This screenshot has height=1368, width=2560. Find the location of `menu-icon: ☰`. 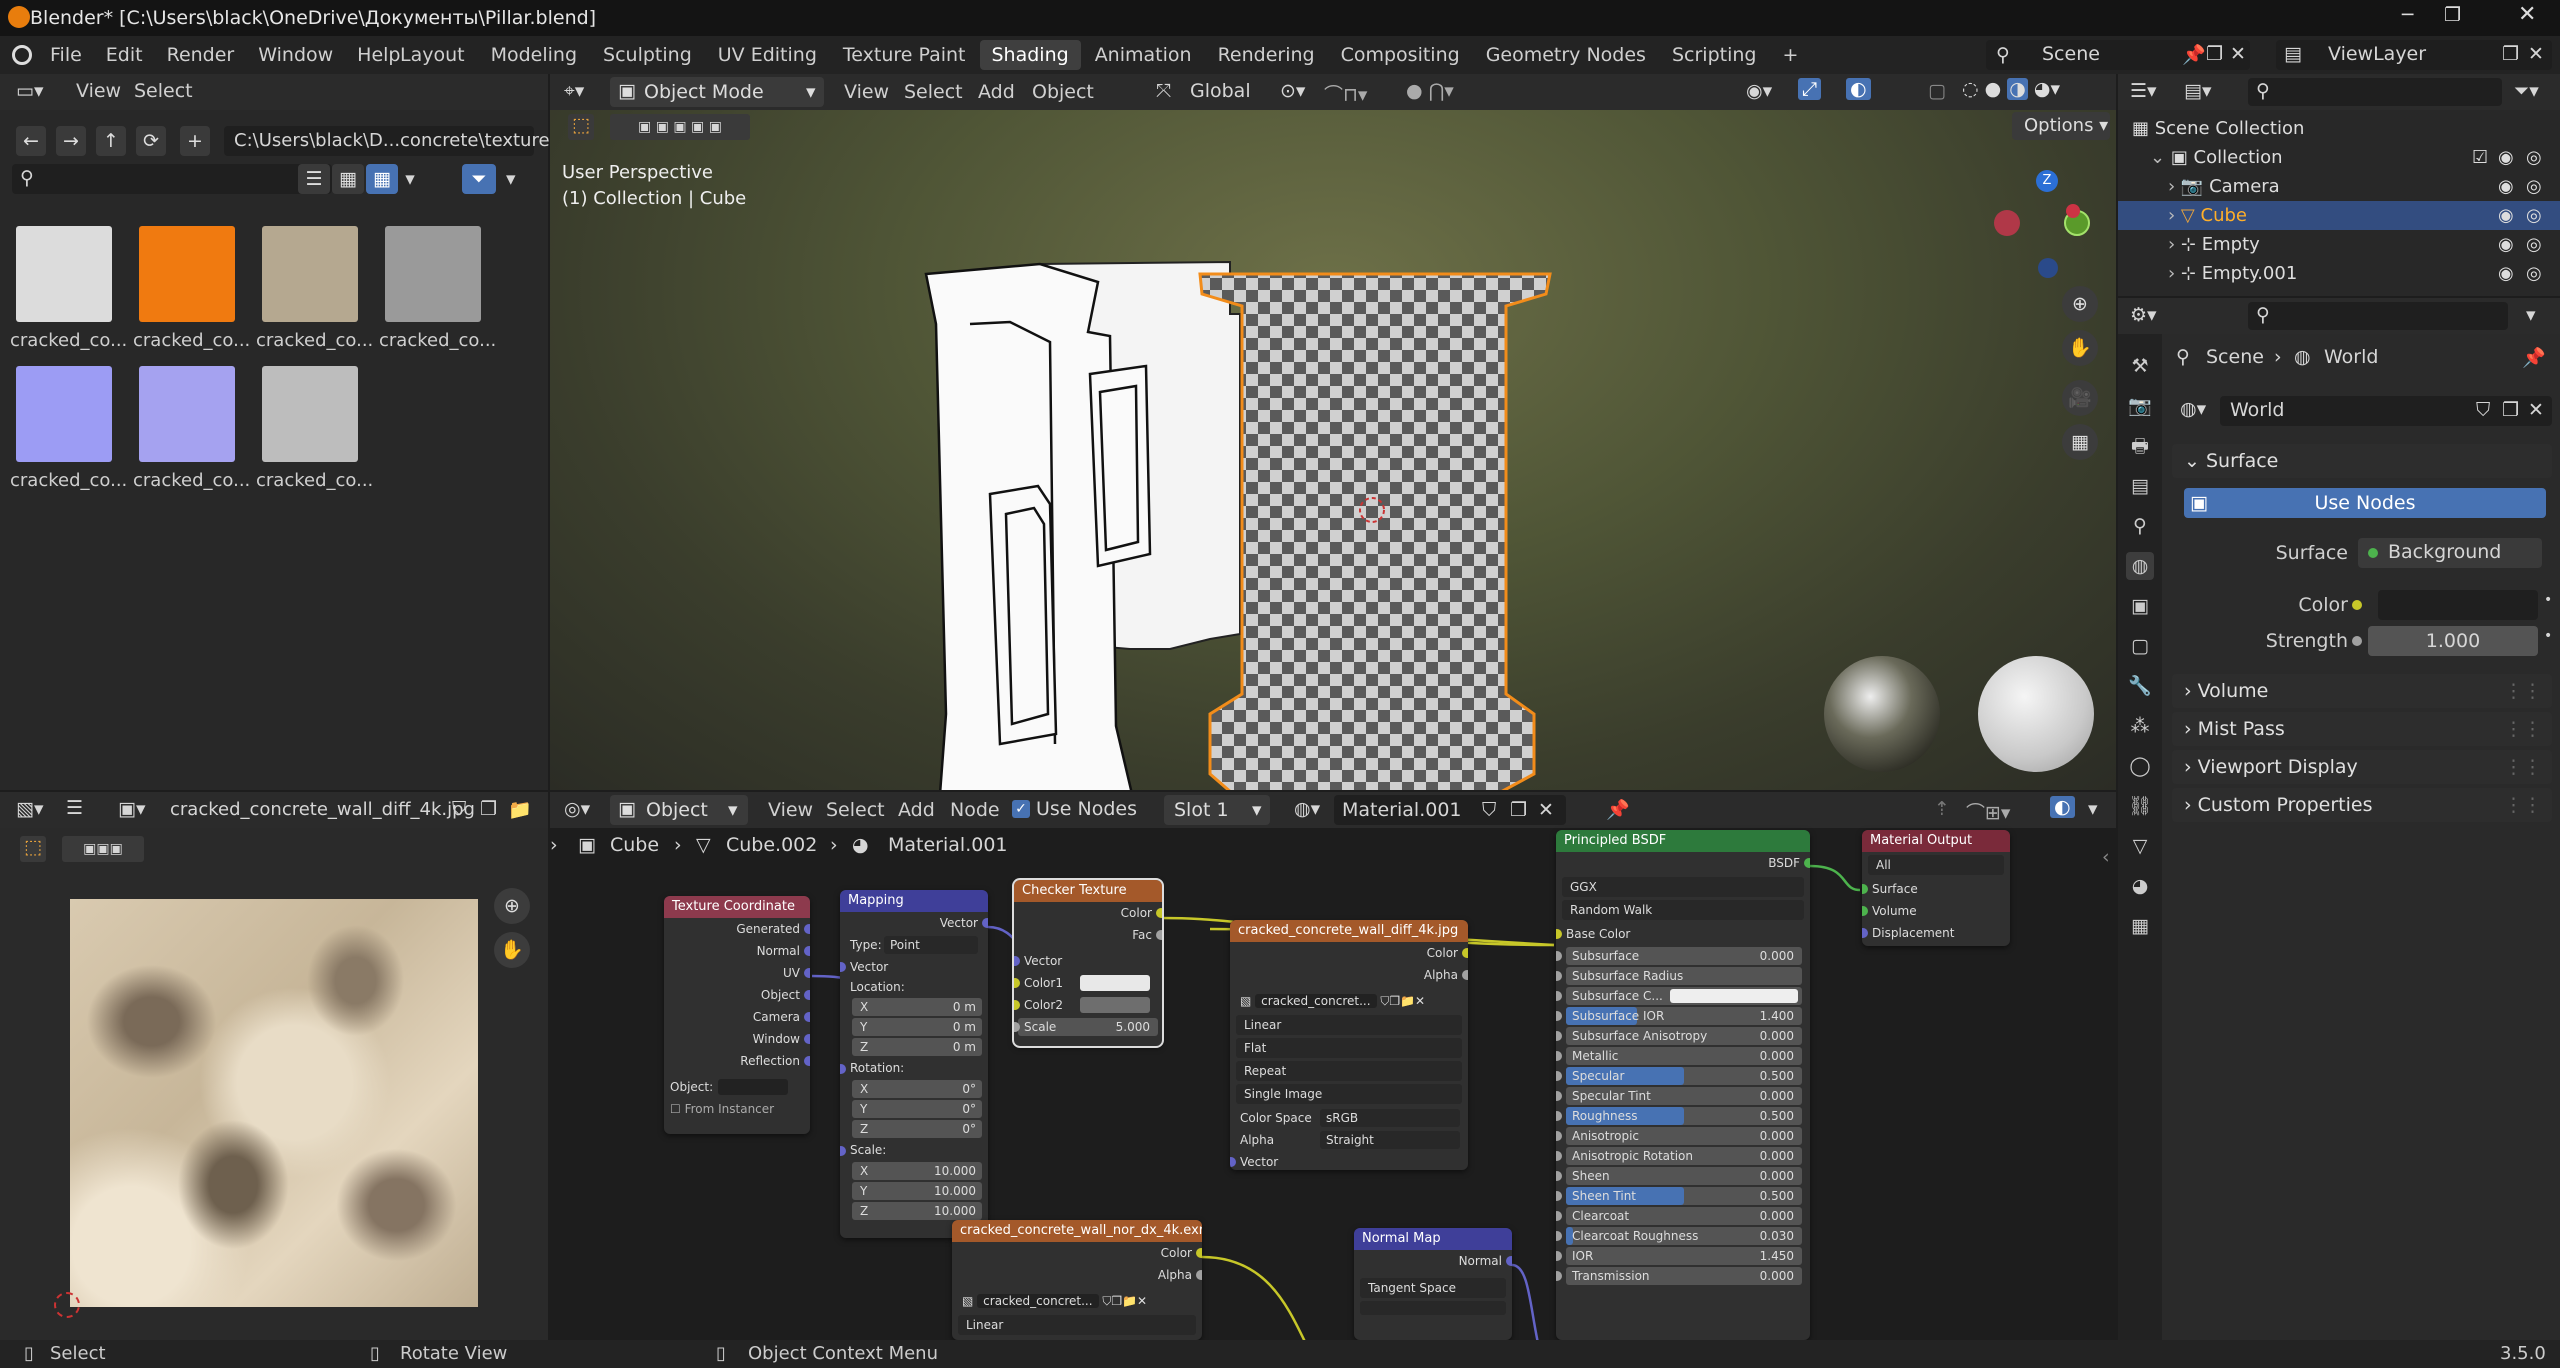

menu-icon: ☰ is located at coordinates (74, 808).